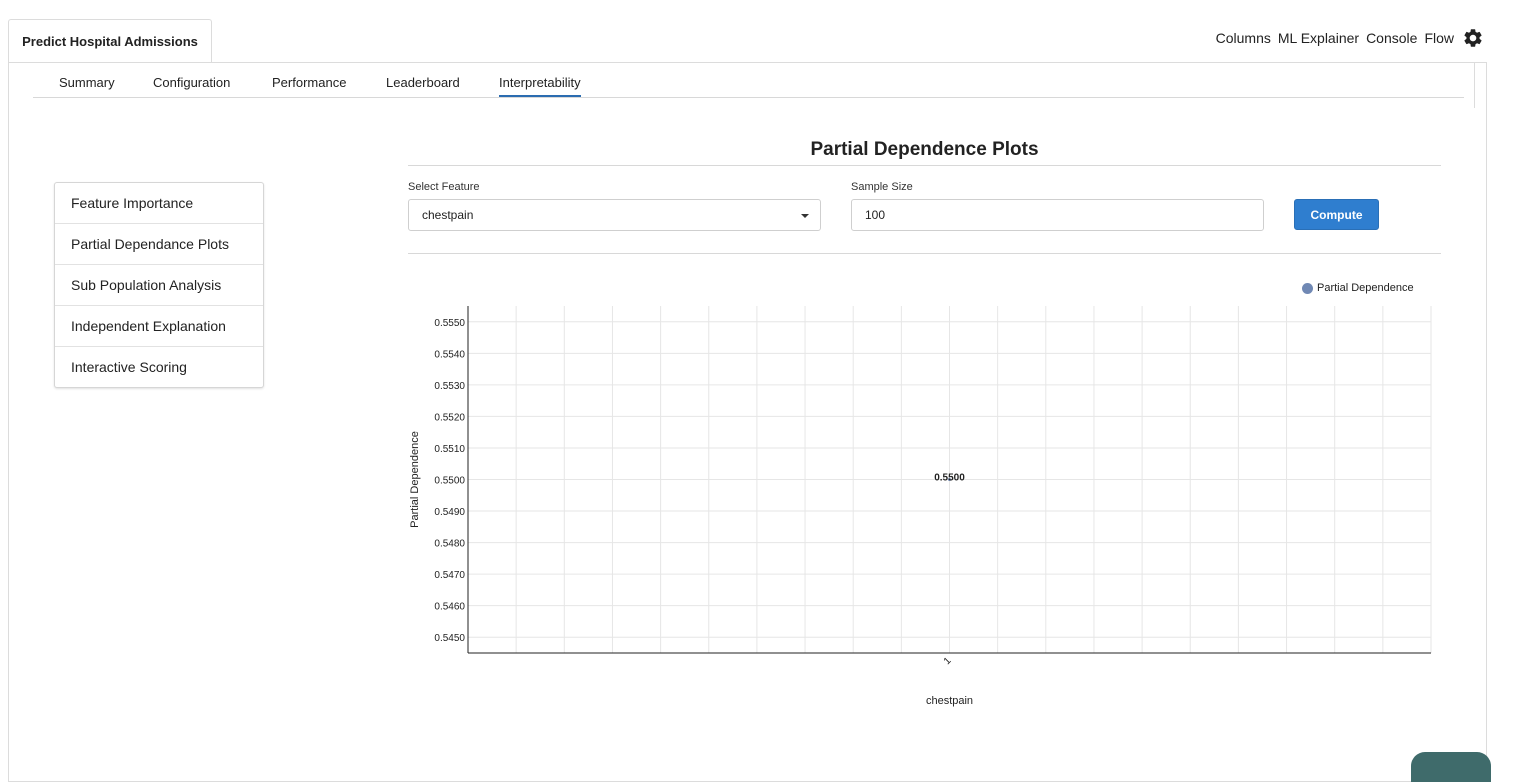 This screenshot has height=782, width=1516. I want to click on project-tab-label: Predict Hospital Admissions, so click(110, 41).